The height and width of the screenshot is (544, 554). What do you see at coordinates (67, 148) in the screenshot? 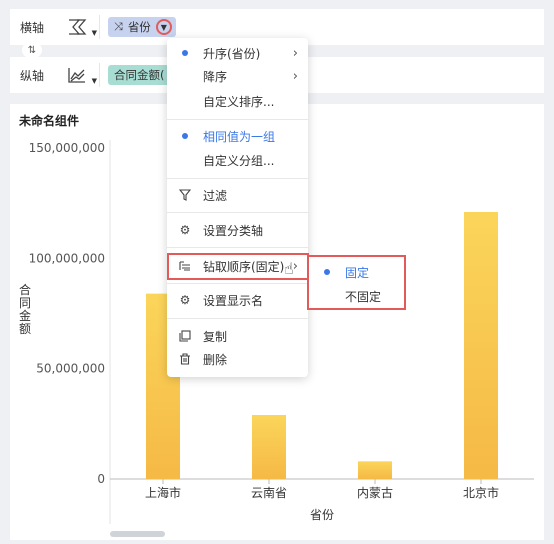
I see `y-tick-label: 150,000,000` at bounding box center [67, 148].